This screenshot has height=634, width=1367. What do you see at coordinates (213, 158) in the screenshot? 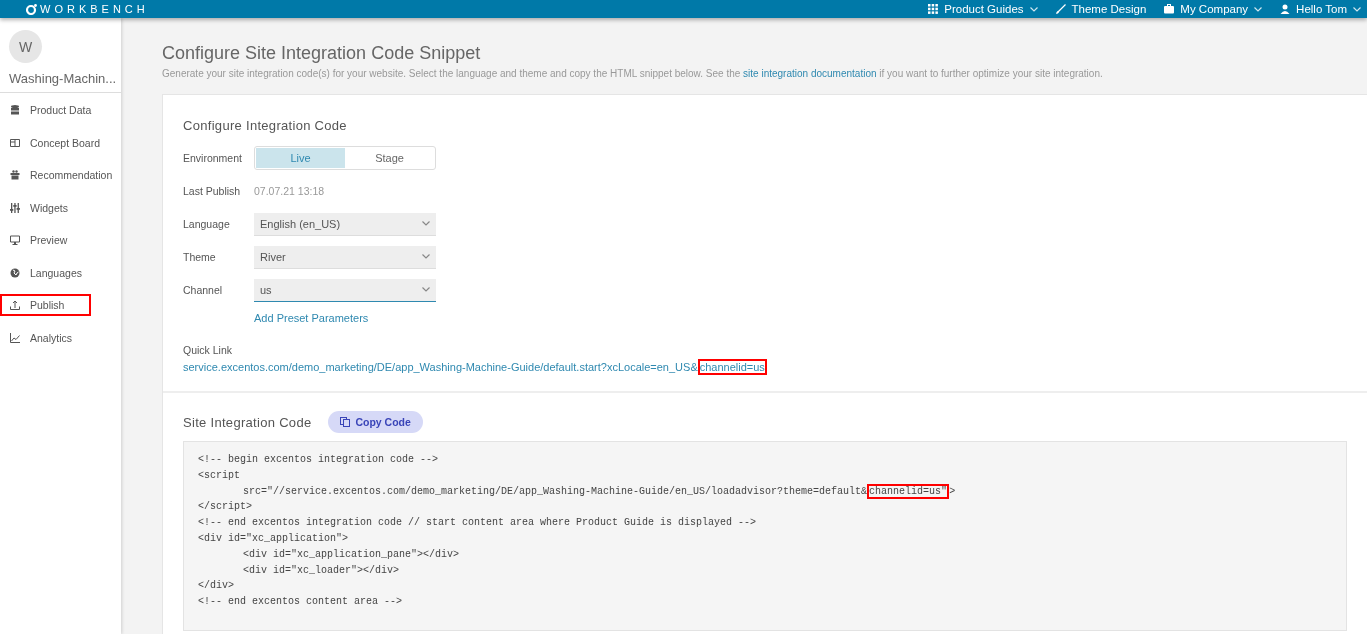
I see `field-label: Environment` at bounding box center [213, 158].